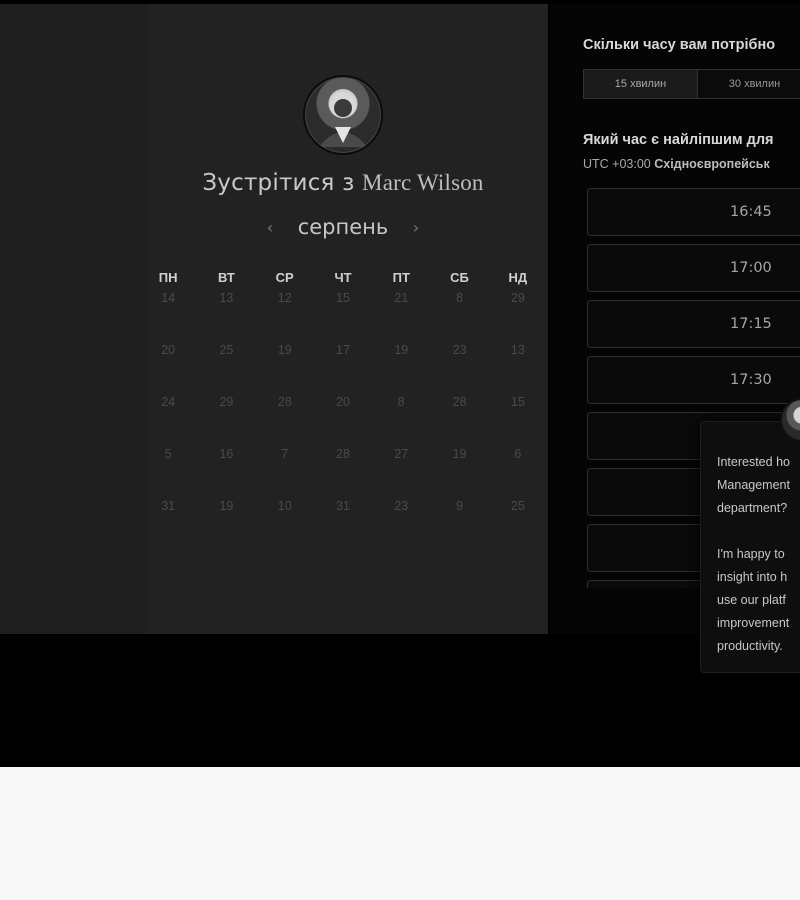 This screenshot has height=900, width=800. What do you see at coordinates (693, 268) in the screenshot?
I see `time-slot-button: 17:00` at bounding box center [693, 268].